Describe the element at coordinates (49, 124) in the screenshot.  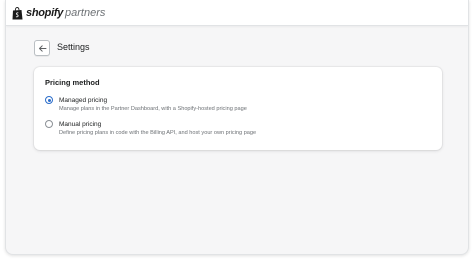
I see `manual-pricing-radio` at that location.